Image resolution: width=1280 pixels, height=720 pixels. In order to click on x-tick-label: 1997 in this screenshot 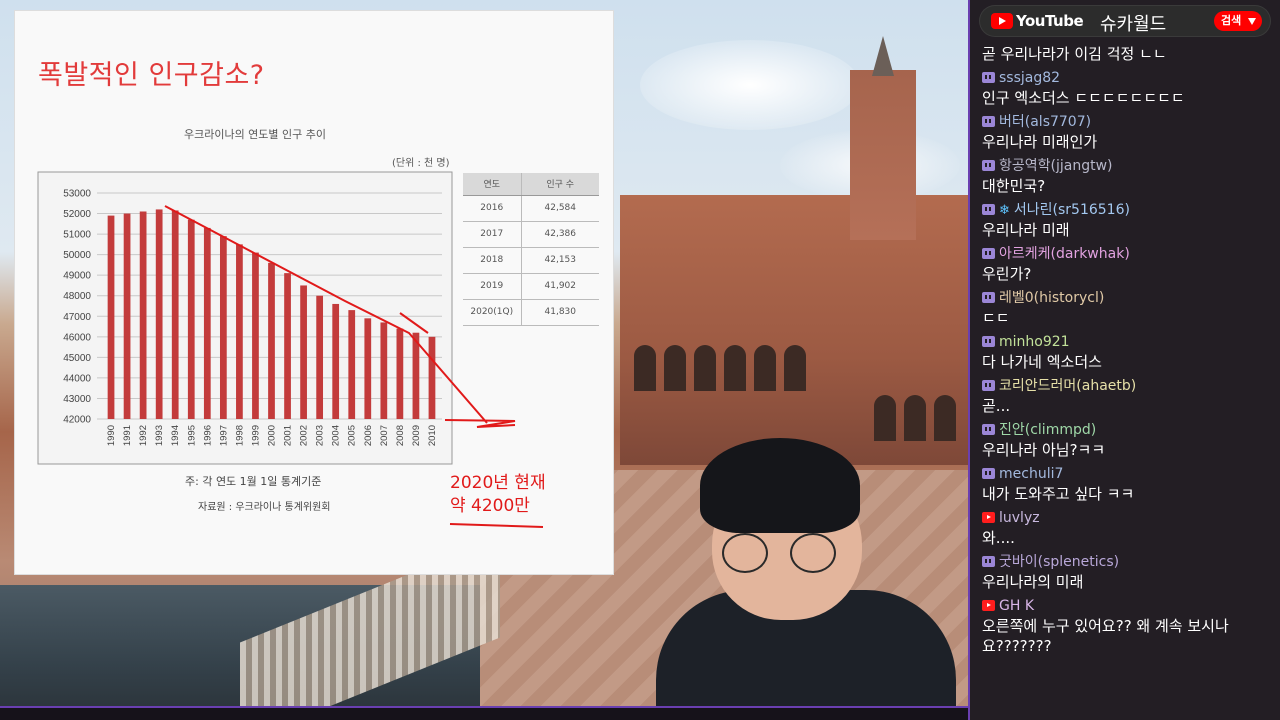, I will do `click(223, 435)`.